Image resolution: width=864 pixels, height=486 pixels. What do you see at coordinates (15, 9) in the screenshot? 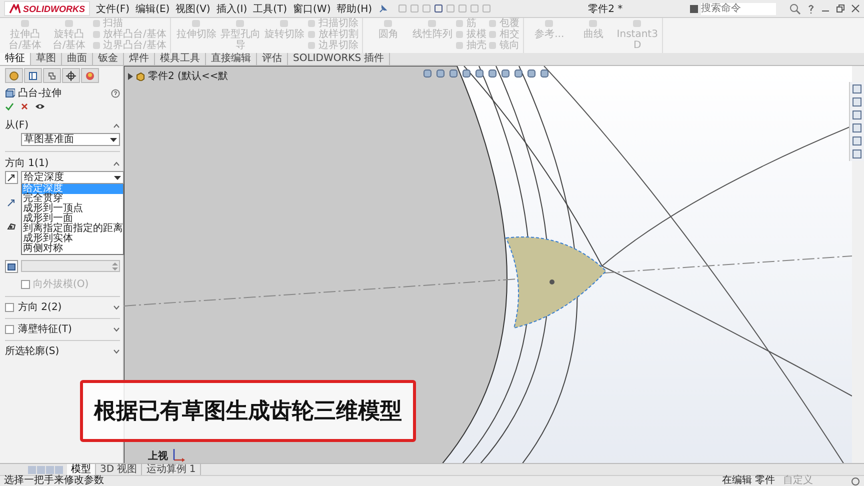
I see `ds-logo-icon` at bounding box center [15, 9].